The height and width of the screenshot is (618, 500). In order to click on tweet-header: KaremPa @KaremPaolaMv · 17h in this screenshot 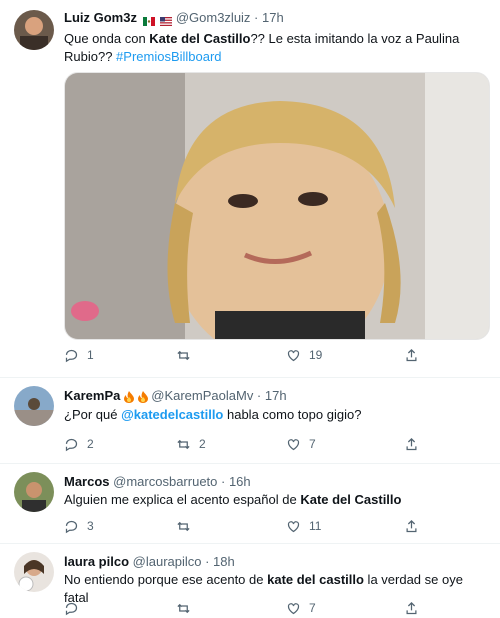, I will do `click(175, 395)`.